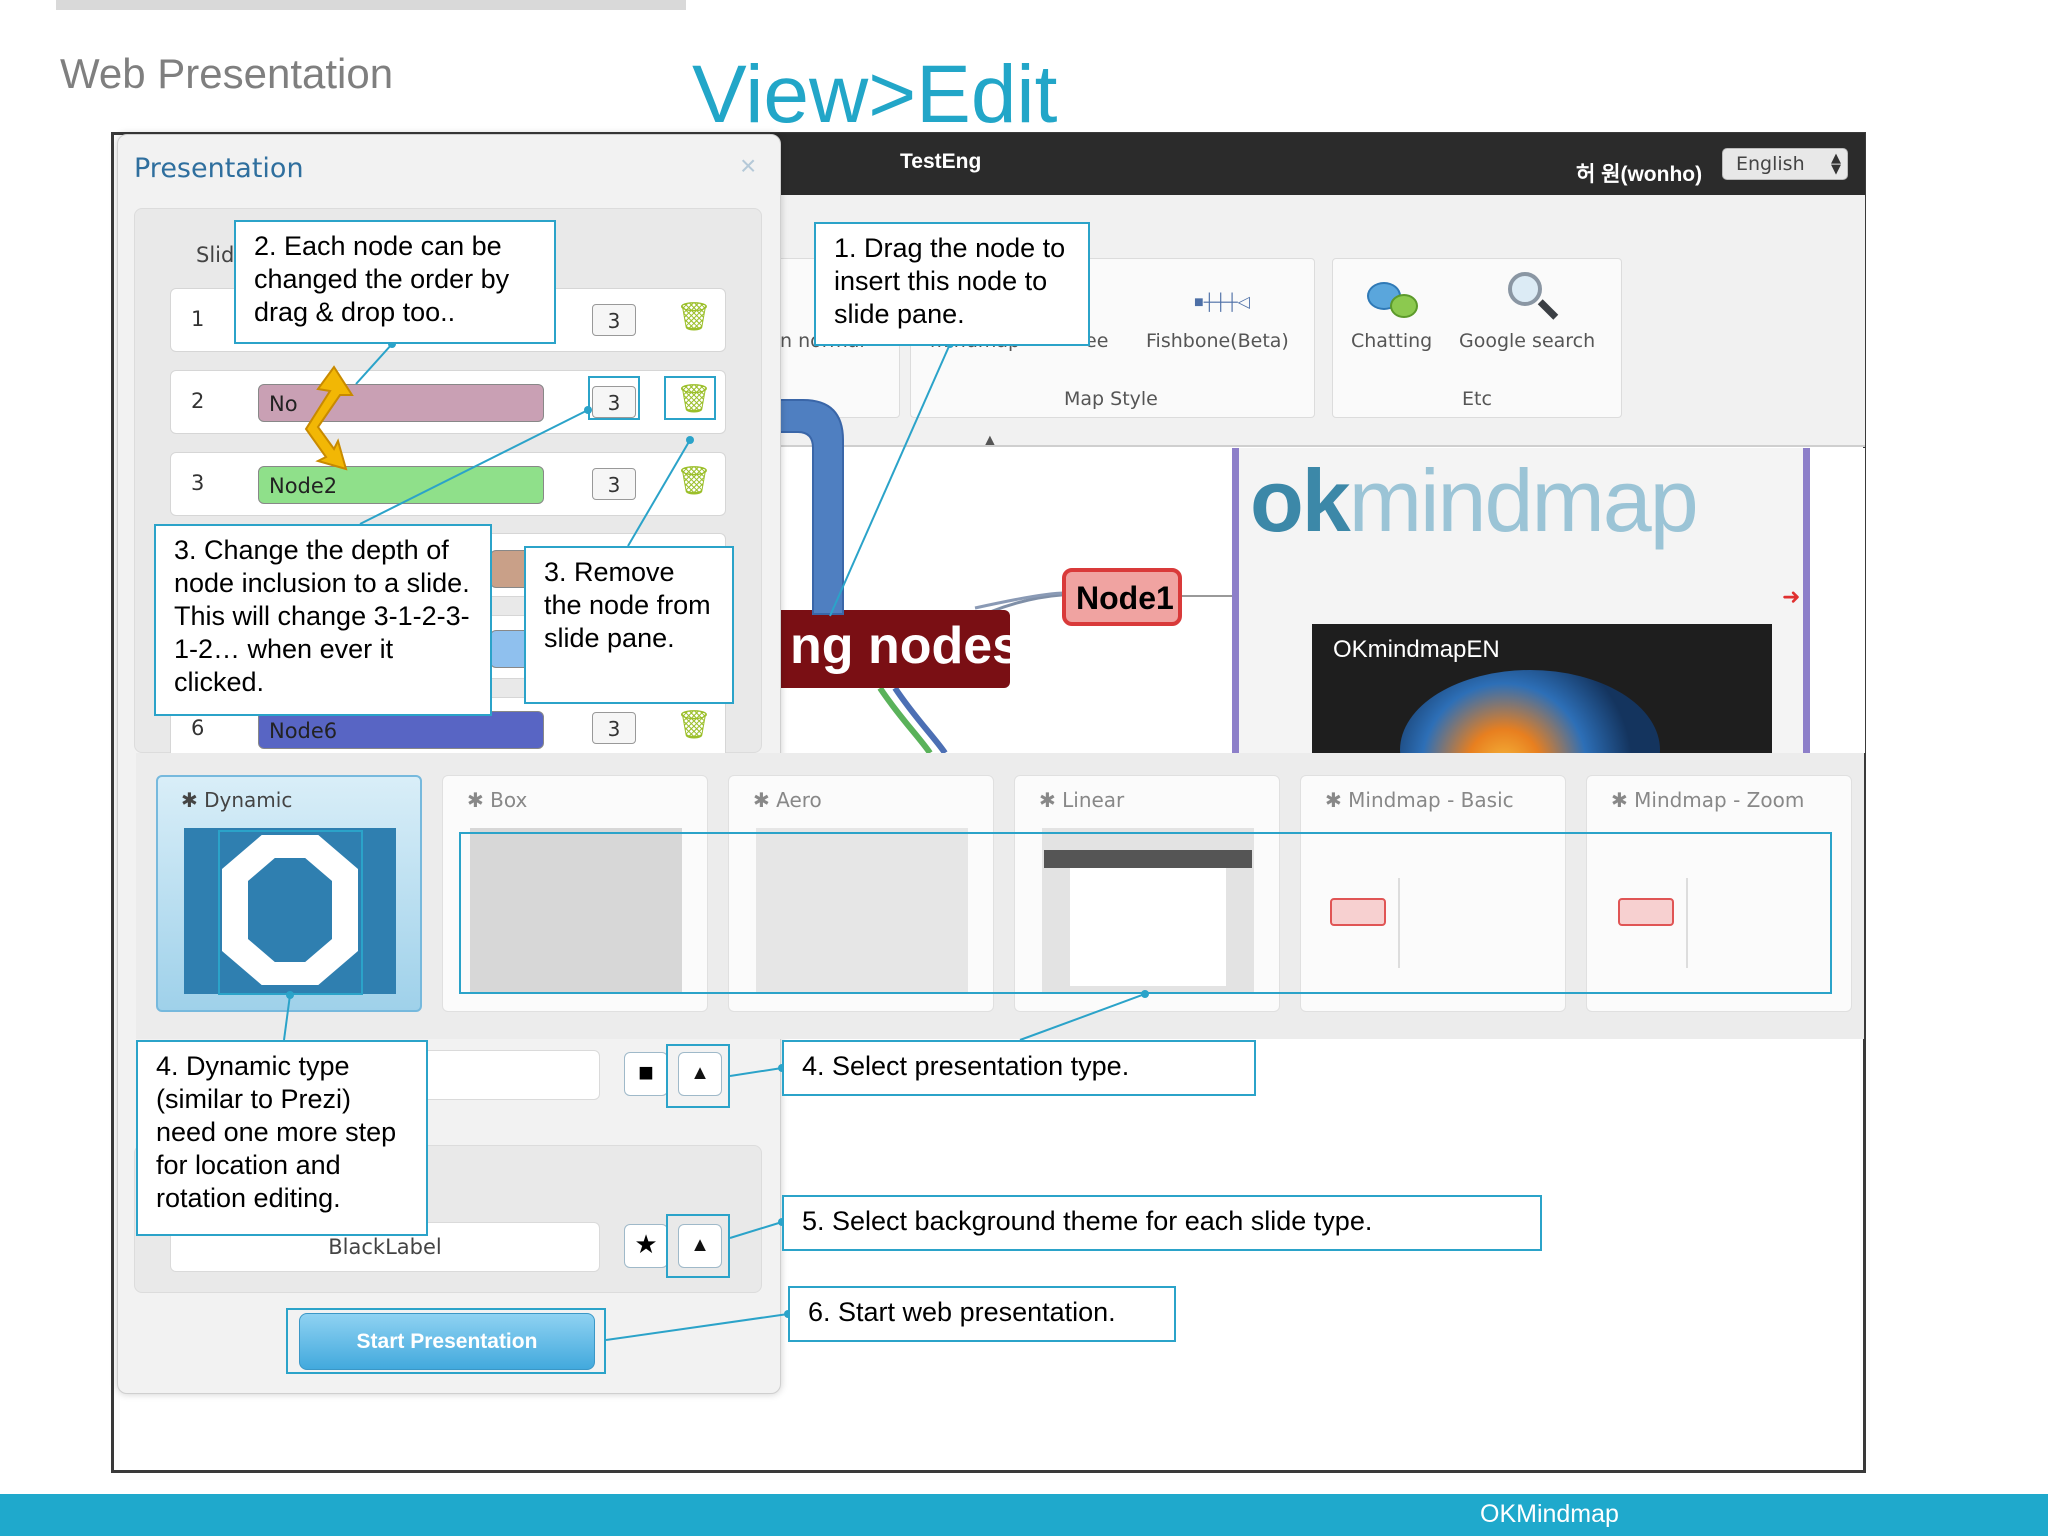  Describe the element at coordinates (1024, 1515) in the screenshot. I see `footer-bar` at that location.